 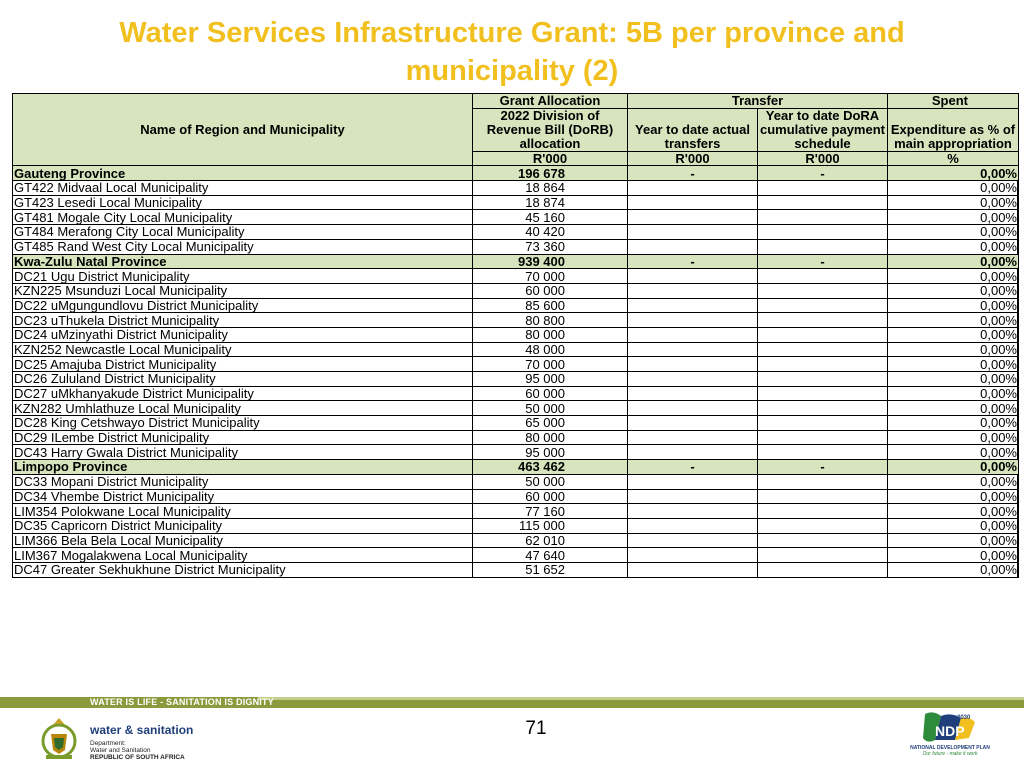 I want to click on header-grant-allocation: Grant Allocation, so click(x=550, y=101).